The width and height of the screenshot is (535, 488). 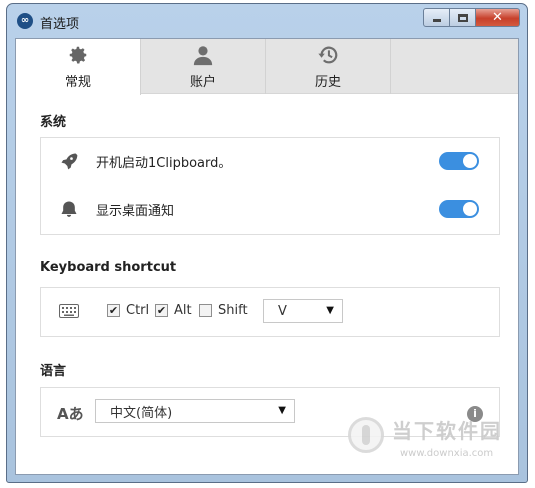 I want to click on tab-general-label: 常规, so click(x=77, y=82).